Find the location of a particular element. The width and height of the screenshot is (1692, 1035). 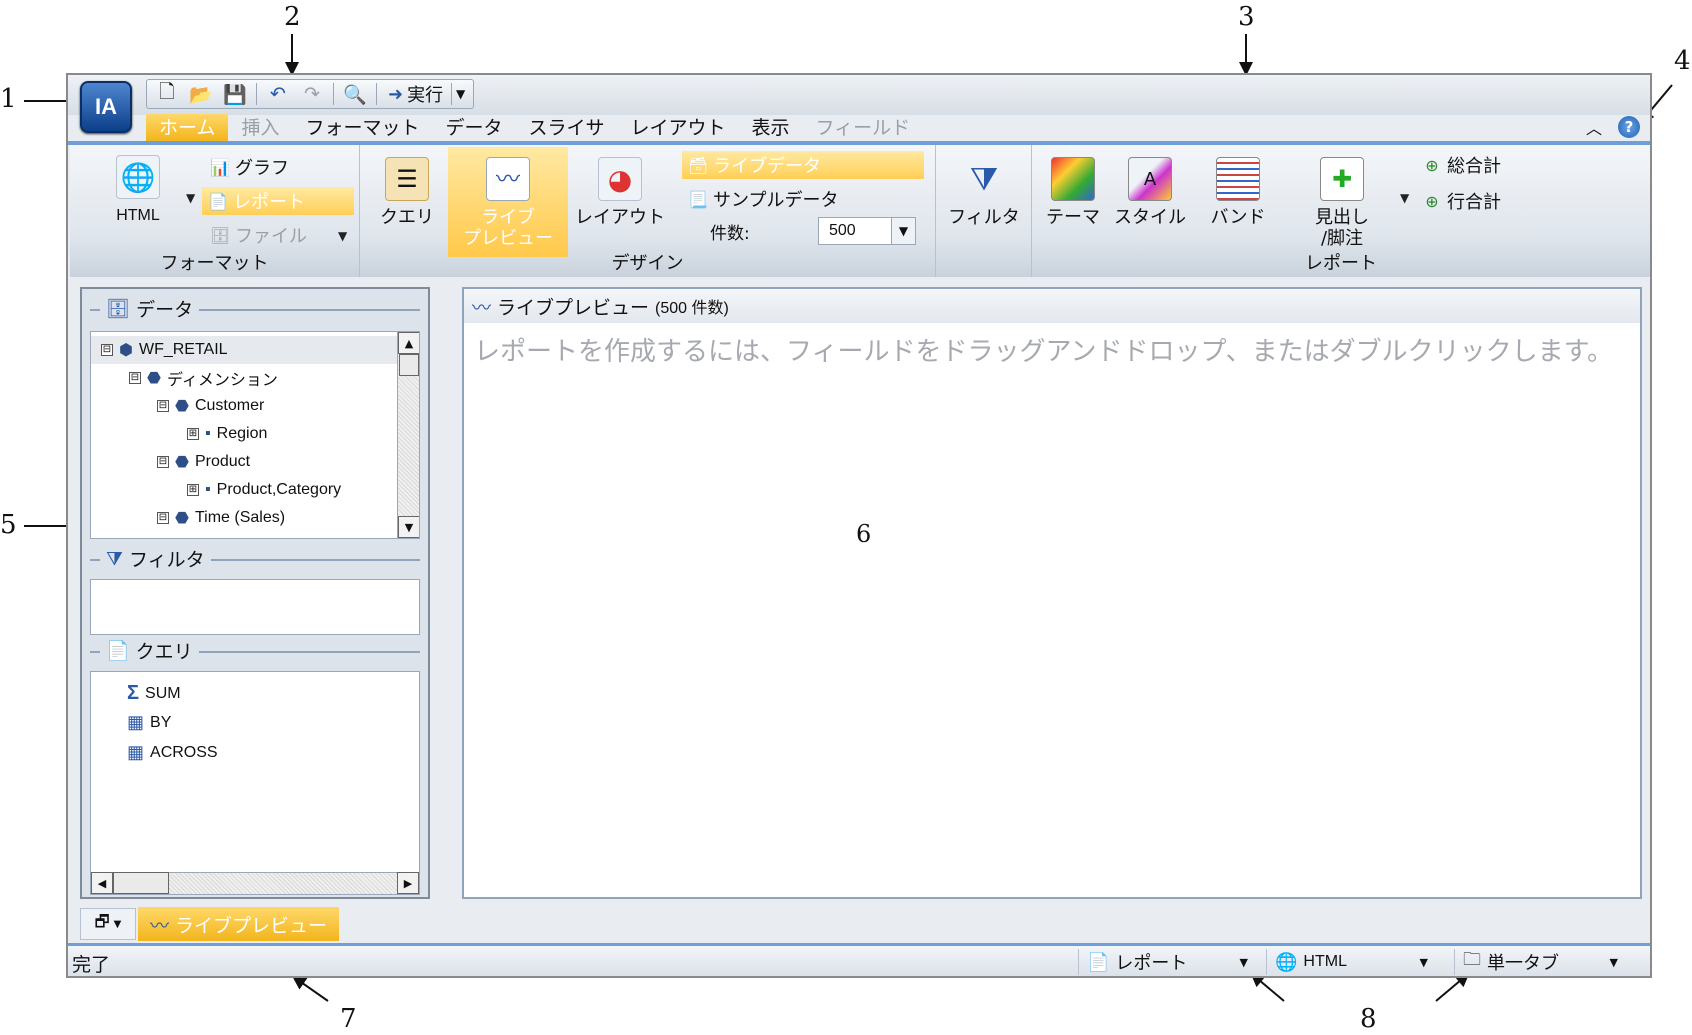

band-icon is located at coordinates (1238, 179).